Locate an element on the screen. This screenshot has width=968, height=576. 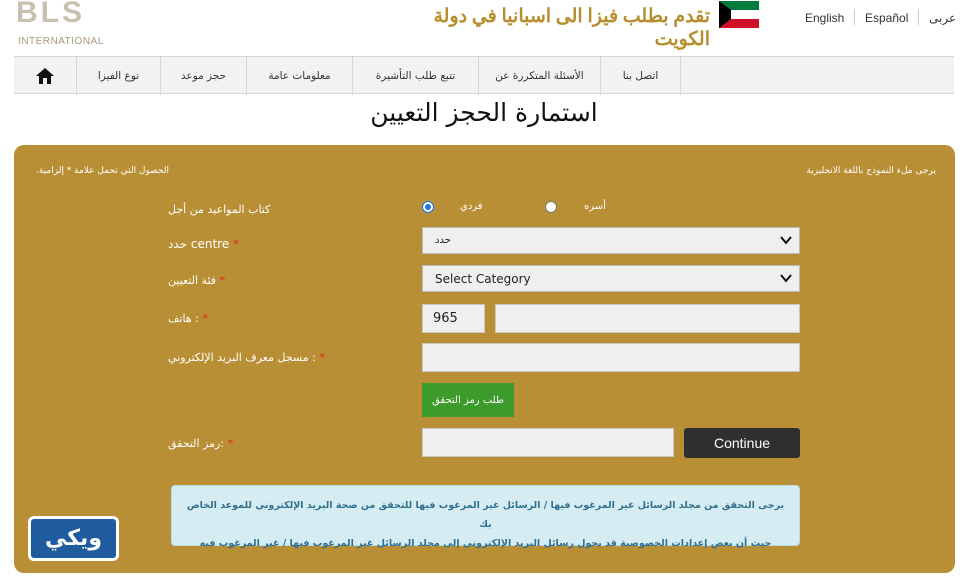
nav-general-info: معلومات عامة is located at coordinates (299, 76).